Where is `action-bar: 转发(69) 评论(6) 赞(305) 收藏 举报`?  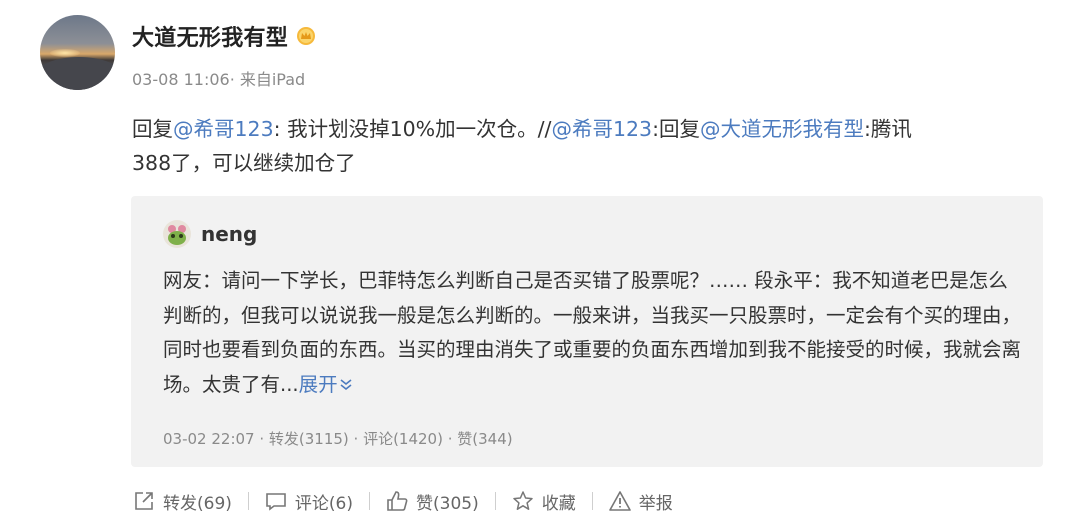 action-bar: 转发(69) 评论(6) 赞(305) 收藏 举报 is located at coordinates (403, 501).